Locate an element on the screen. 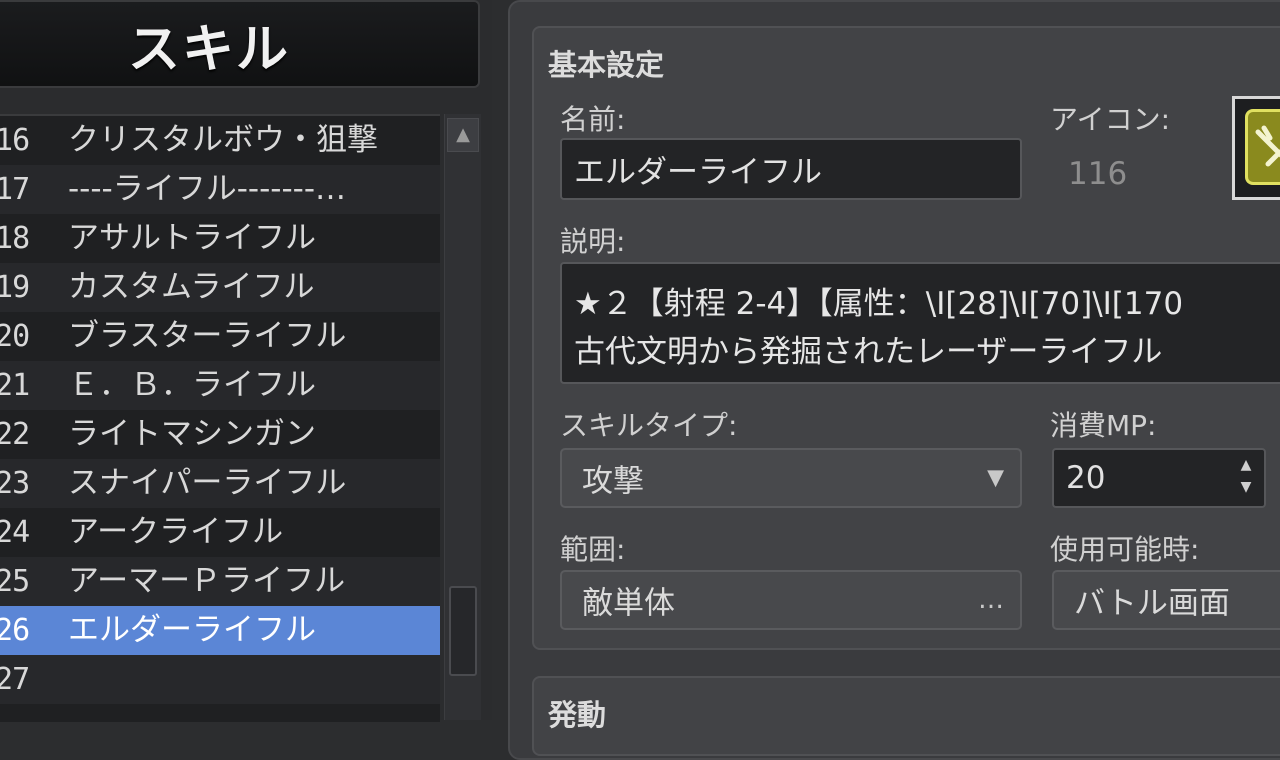 This screenshot has width=1280, height=760. skill-name: カスタムライフル is located at coordinates (191, 287).